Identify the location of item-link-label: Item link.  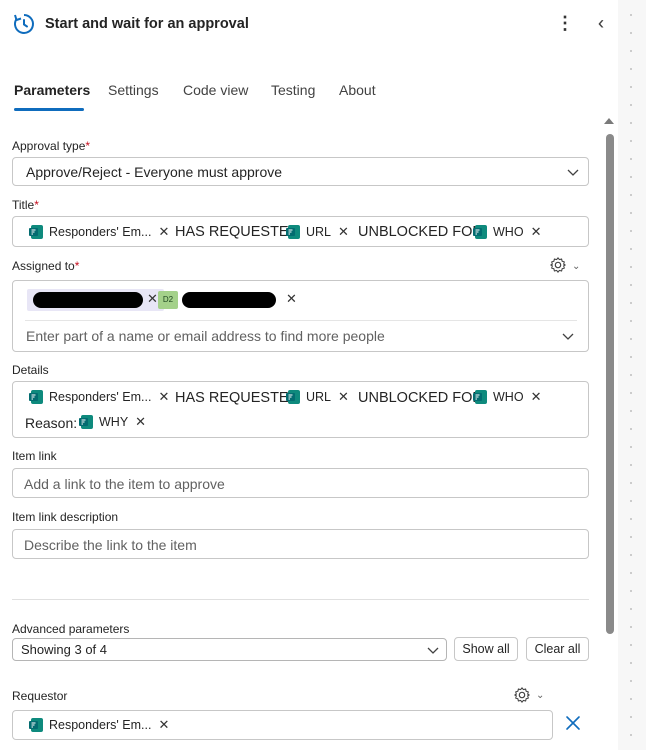
(34, 456).